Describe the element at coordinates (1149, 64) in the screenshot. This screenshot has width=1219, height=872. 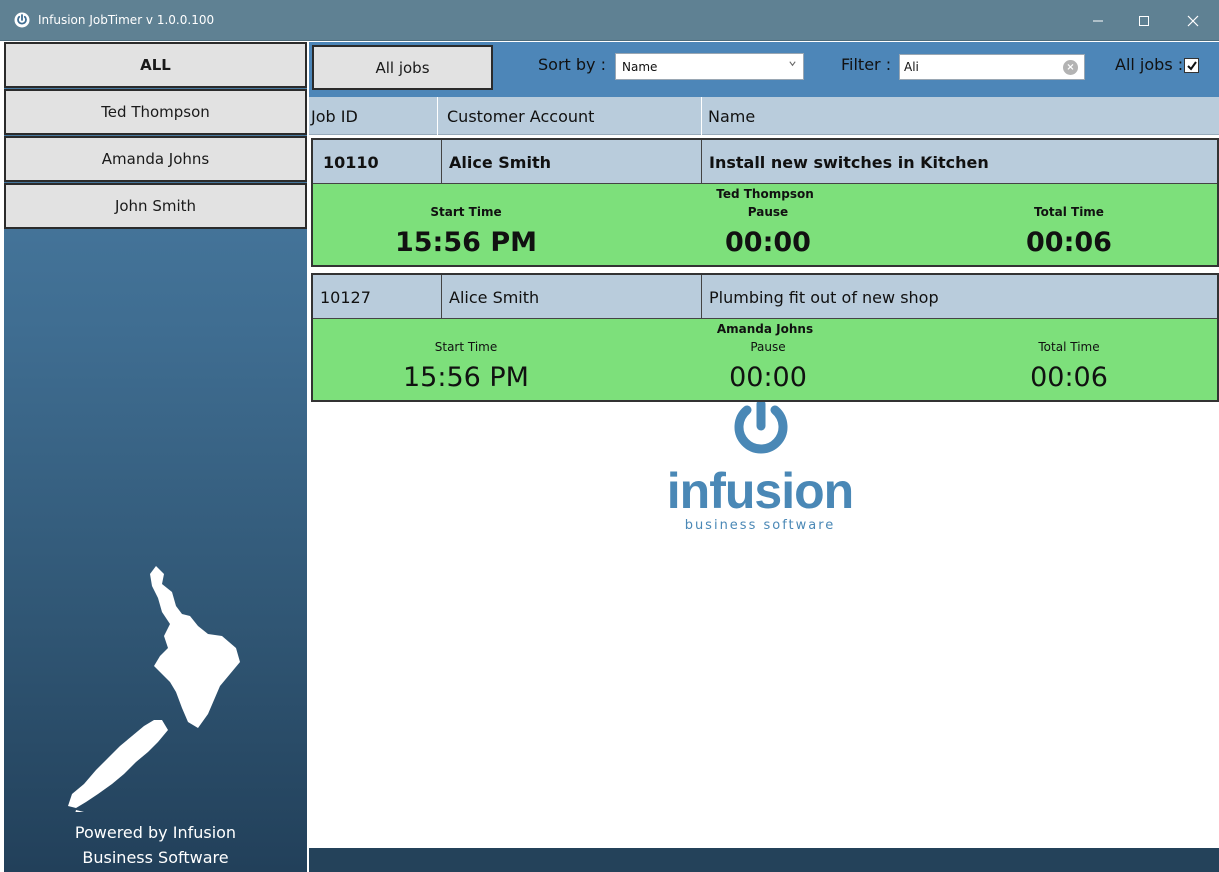
I see `all-jobs-label: All jobs :` at that location.